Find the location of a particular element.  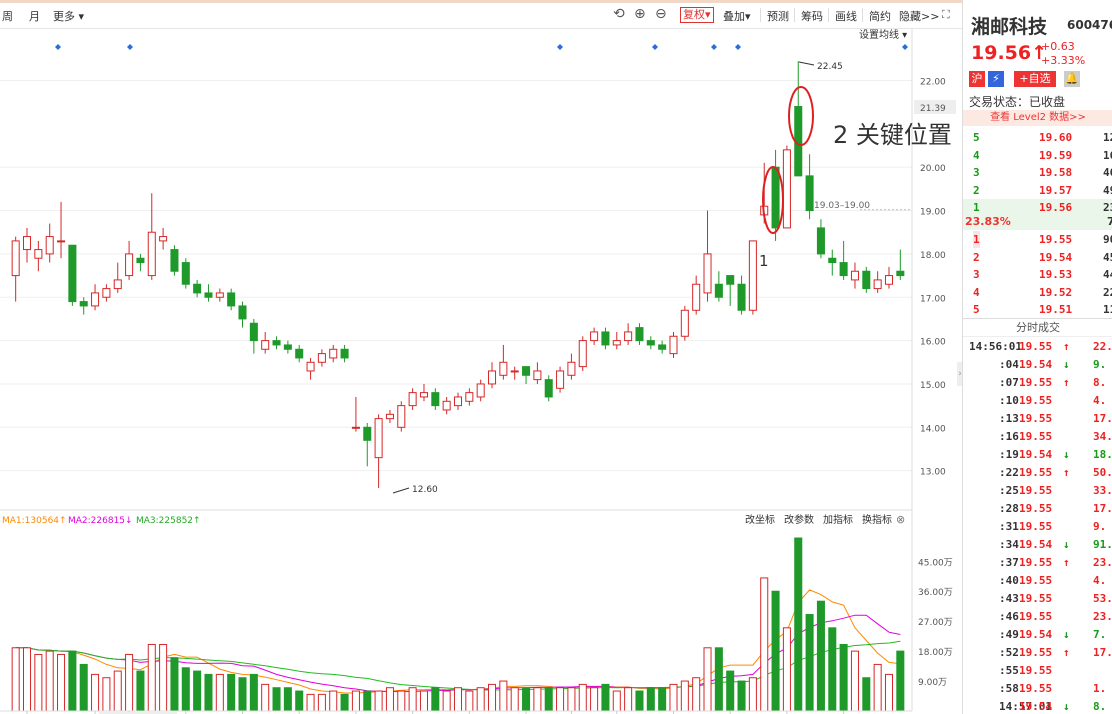

simple-mode-button: 简约 is located at coordinates (880, 16).